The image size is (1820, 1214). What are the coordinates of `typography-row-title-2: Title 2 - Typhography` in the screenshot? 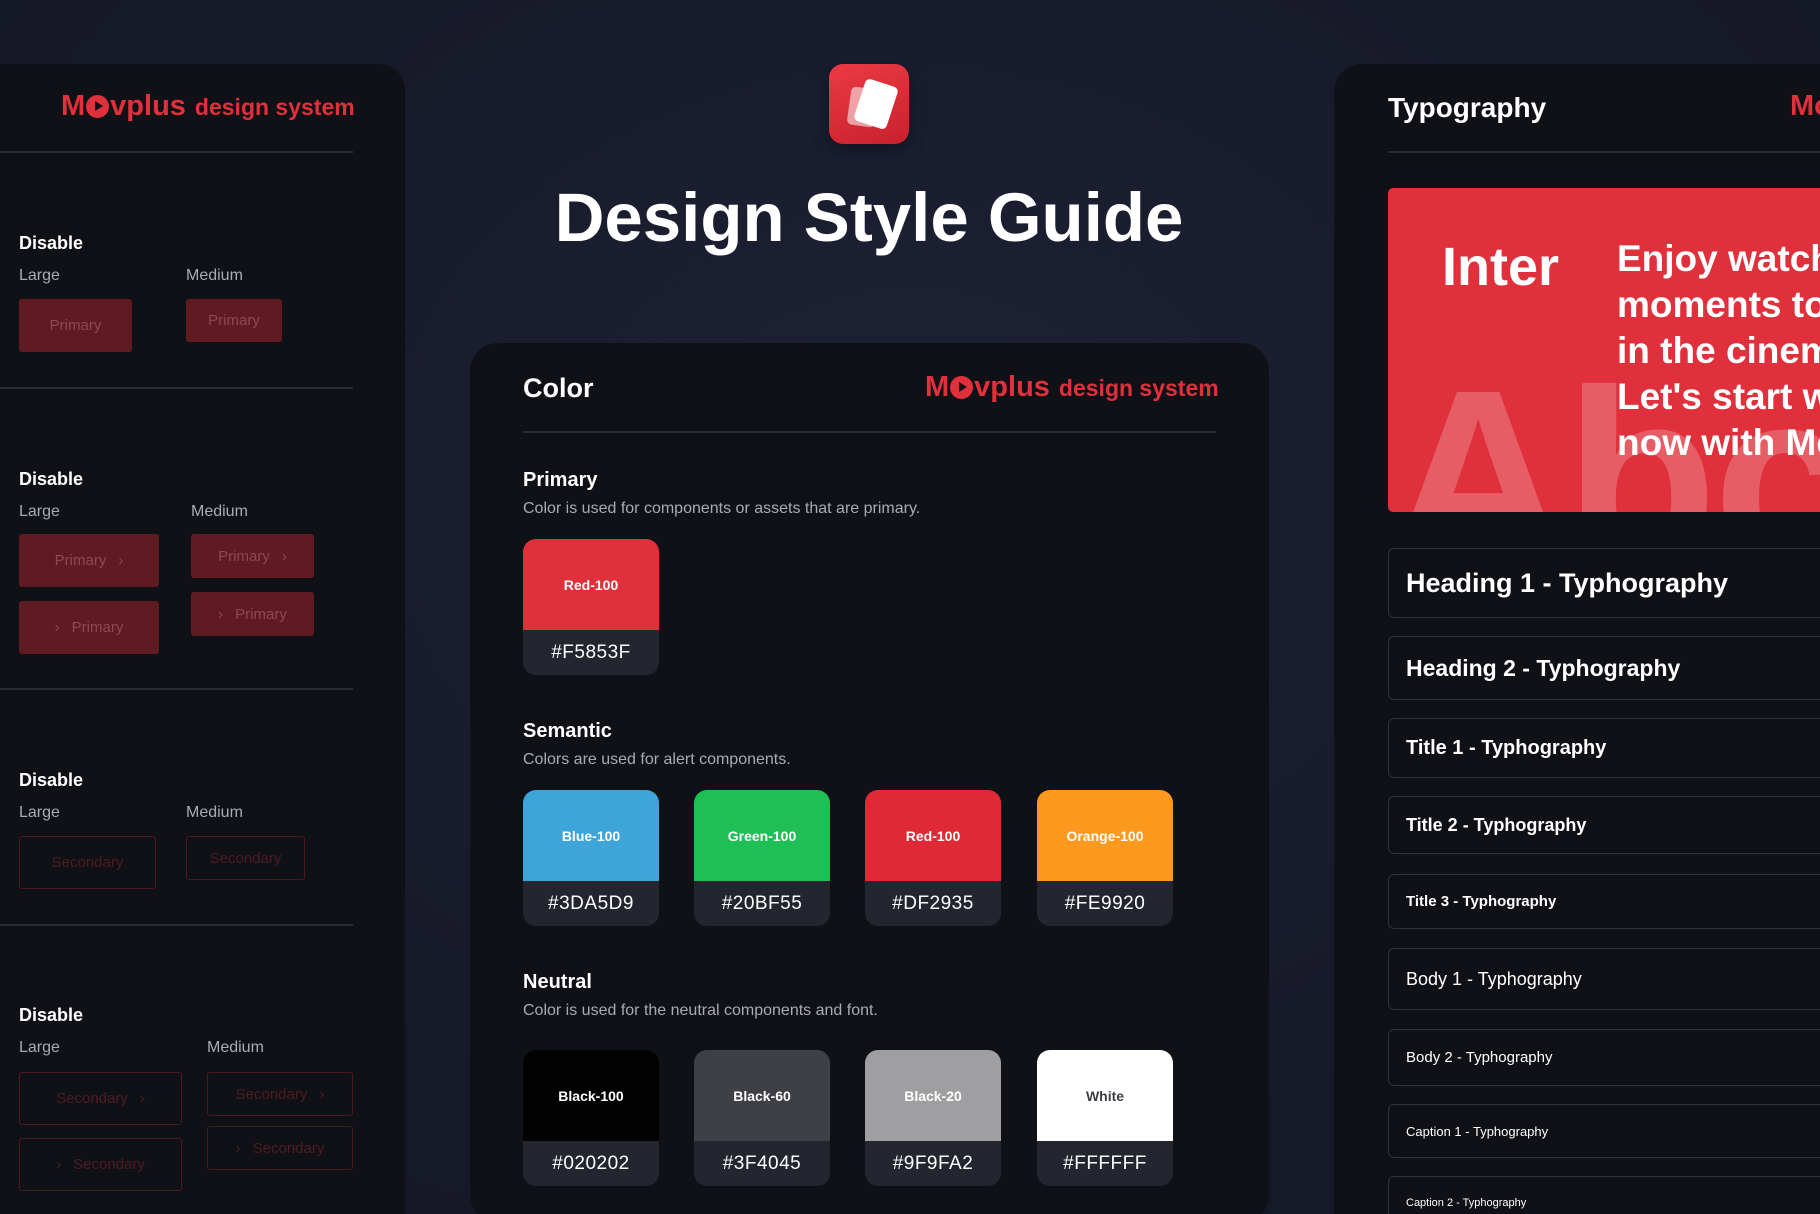 It's located at (1604, 825).